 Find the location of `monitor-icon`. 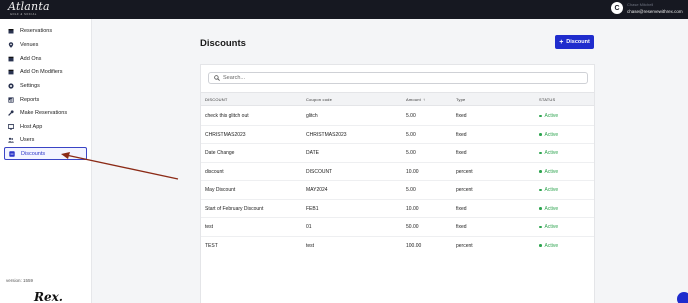

monitor-icon is located at coordinates (11, 126).